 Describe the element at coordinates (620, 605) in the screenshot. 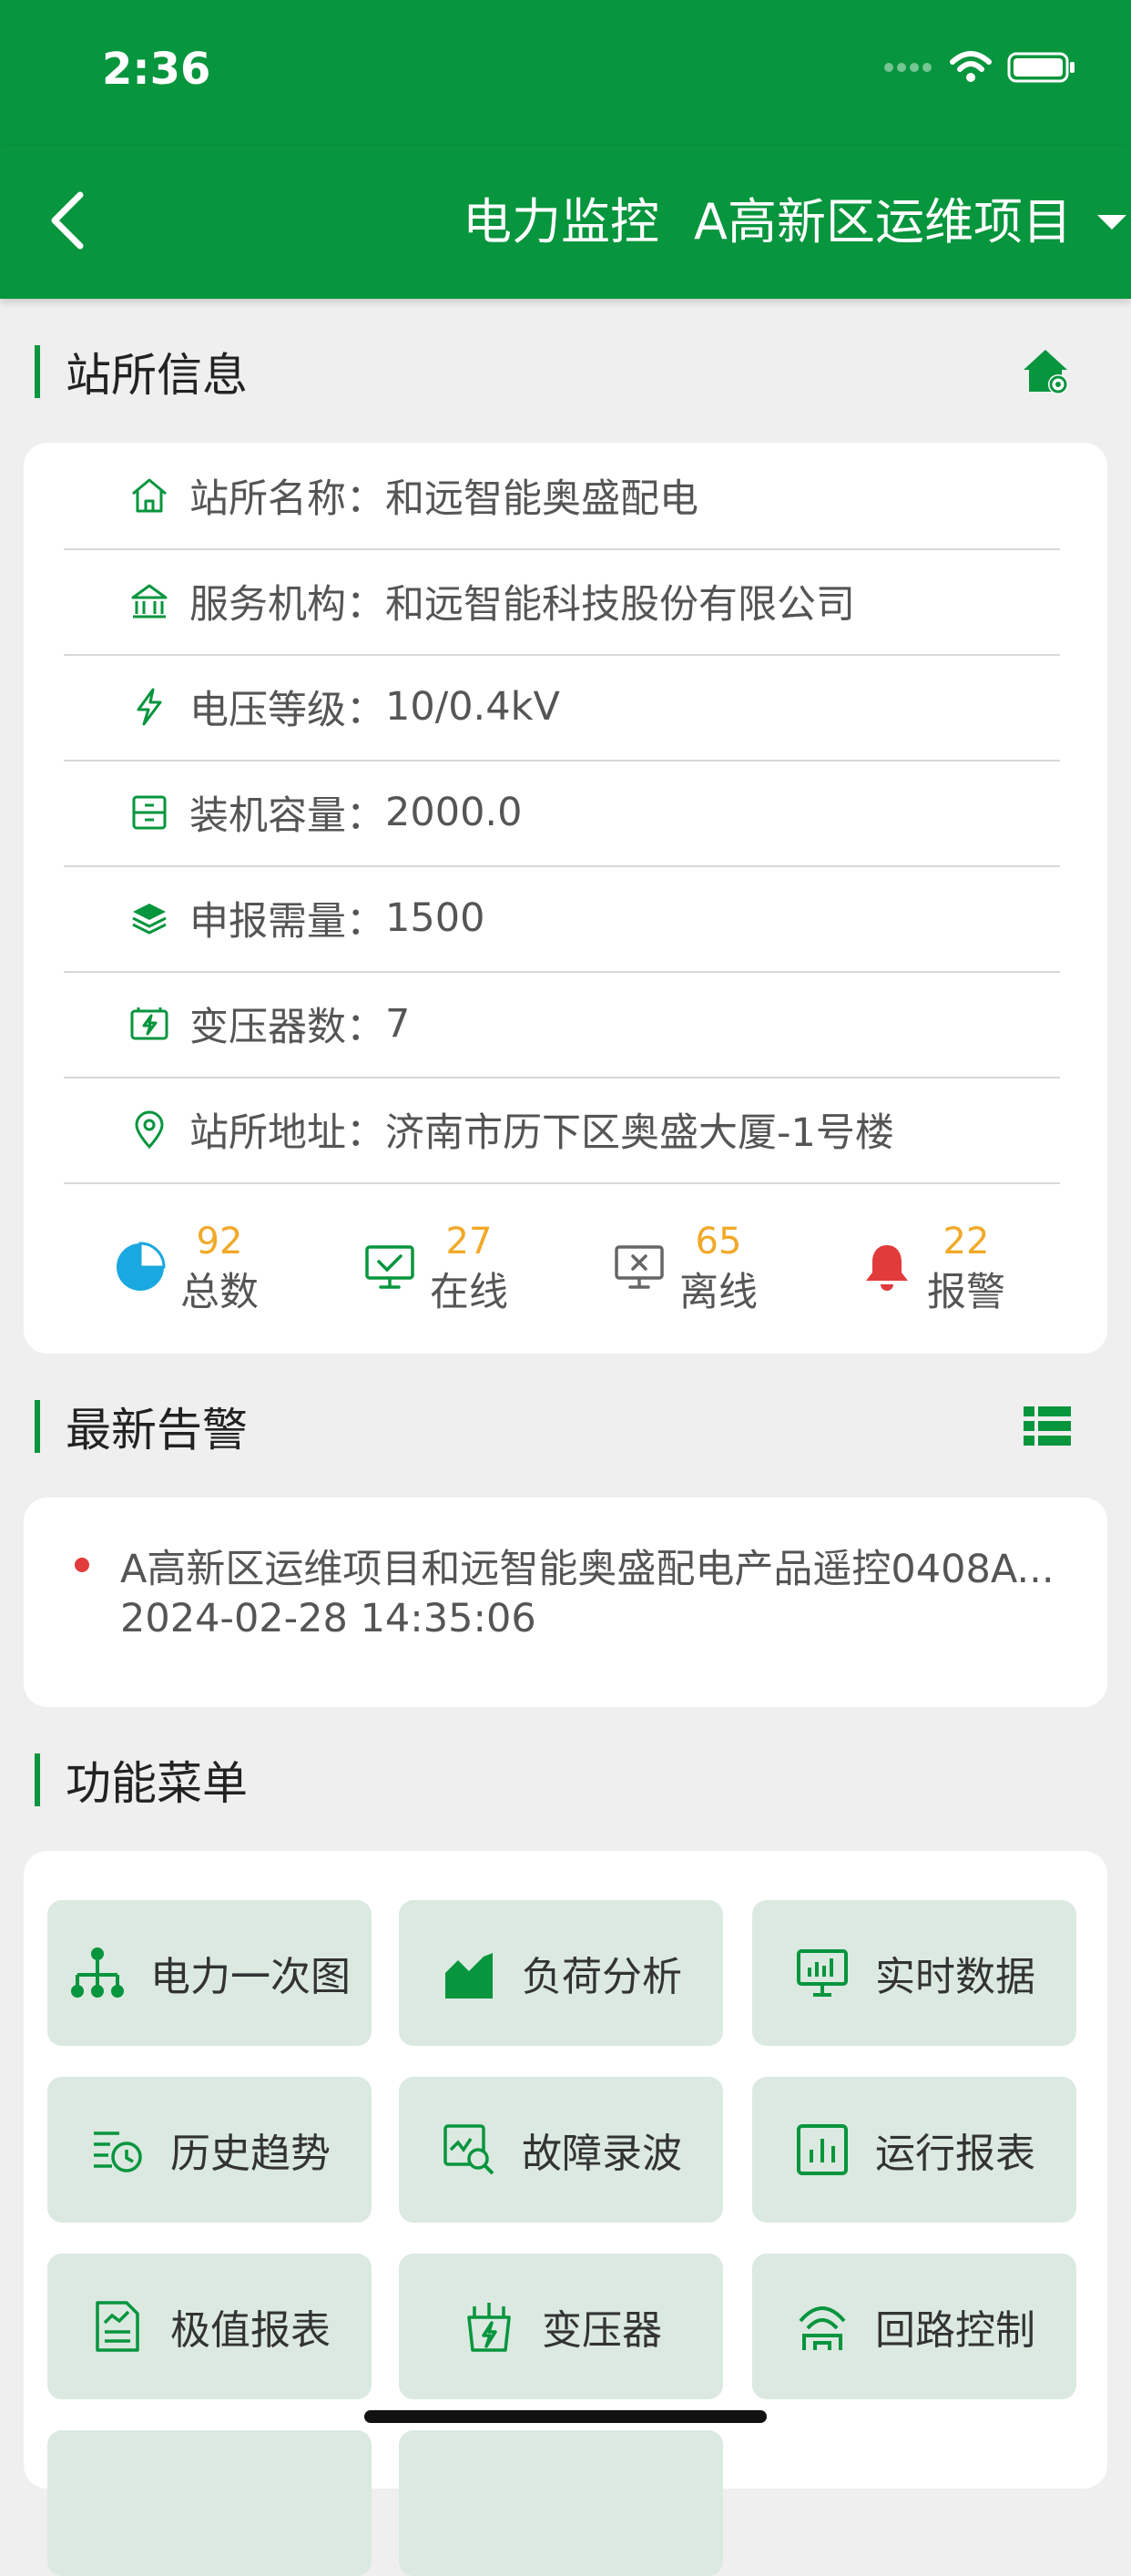

I see `info-value: 和远智能科技股份有限公司` at that location.